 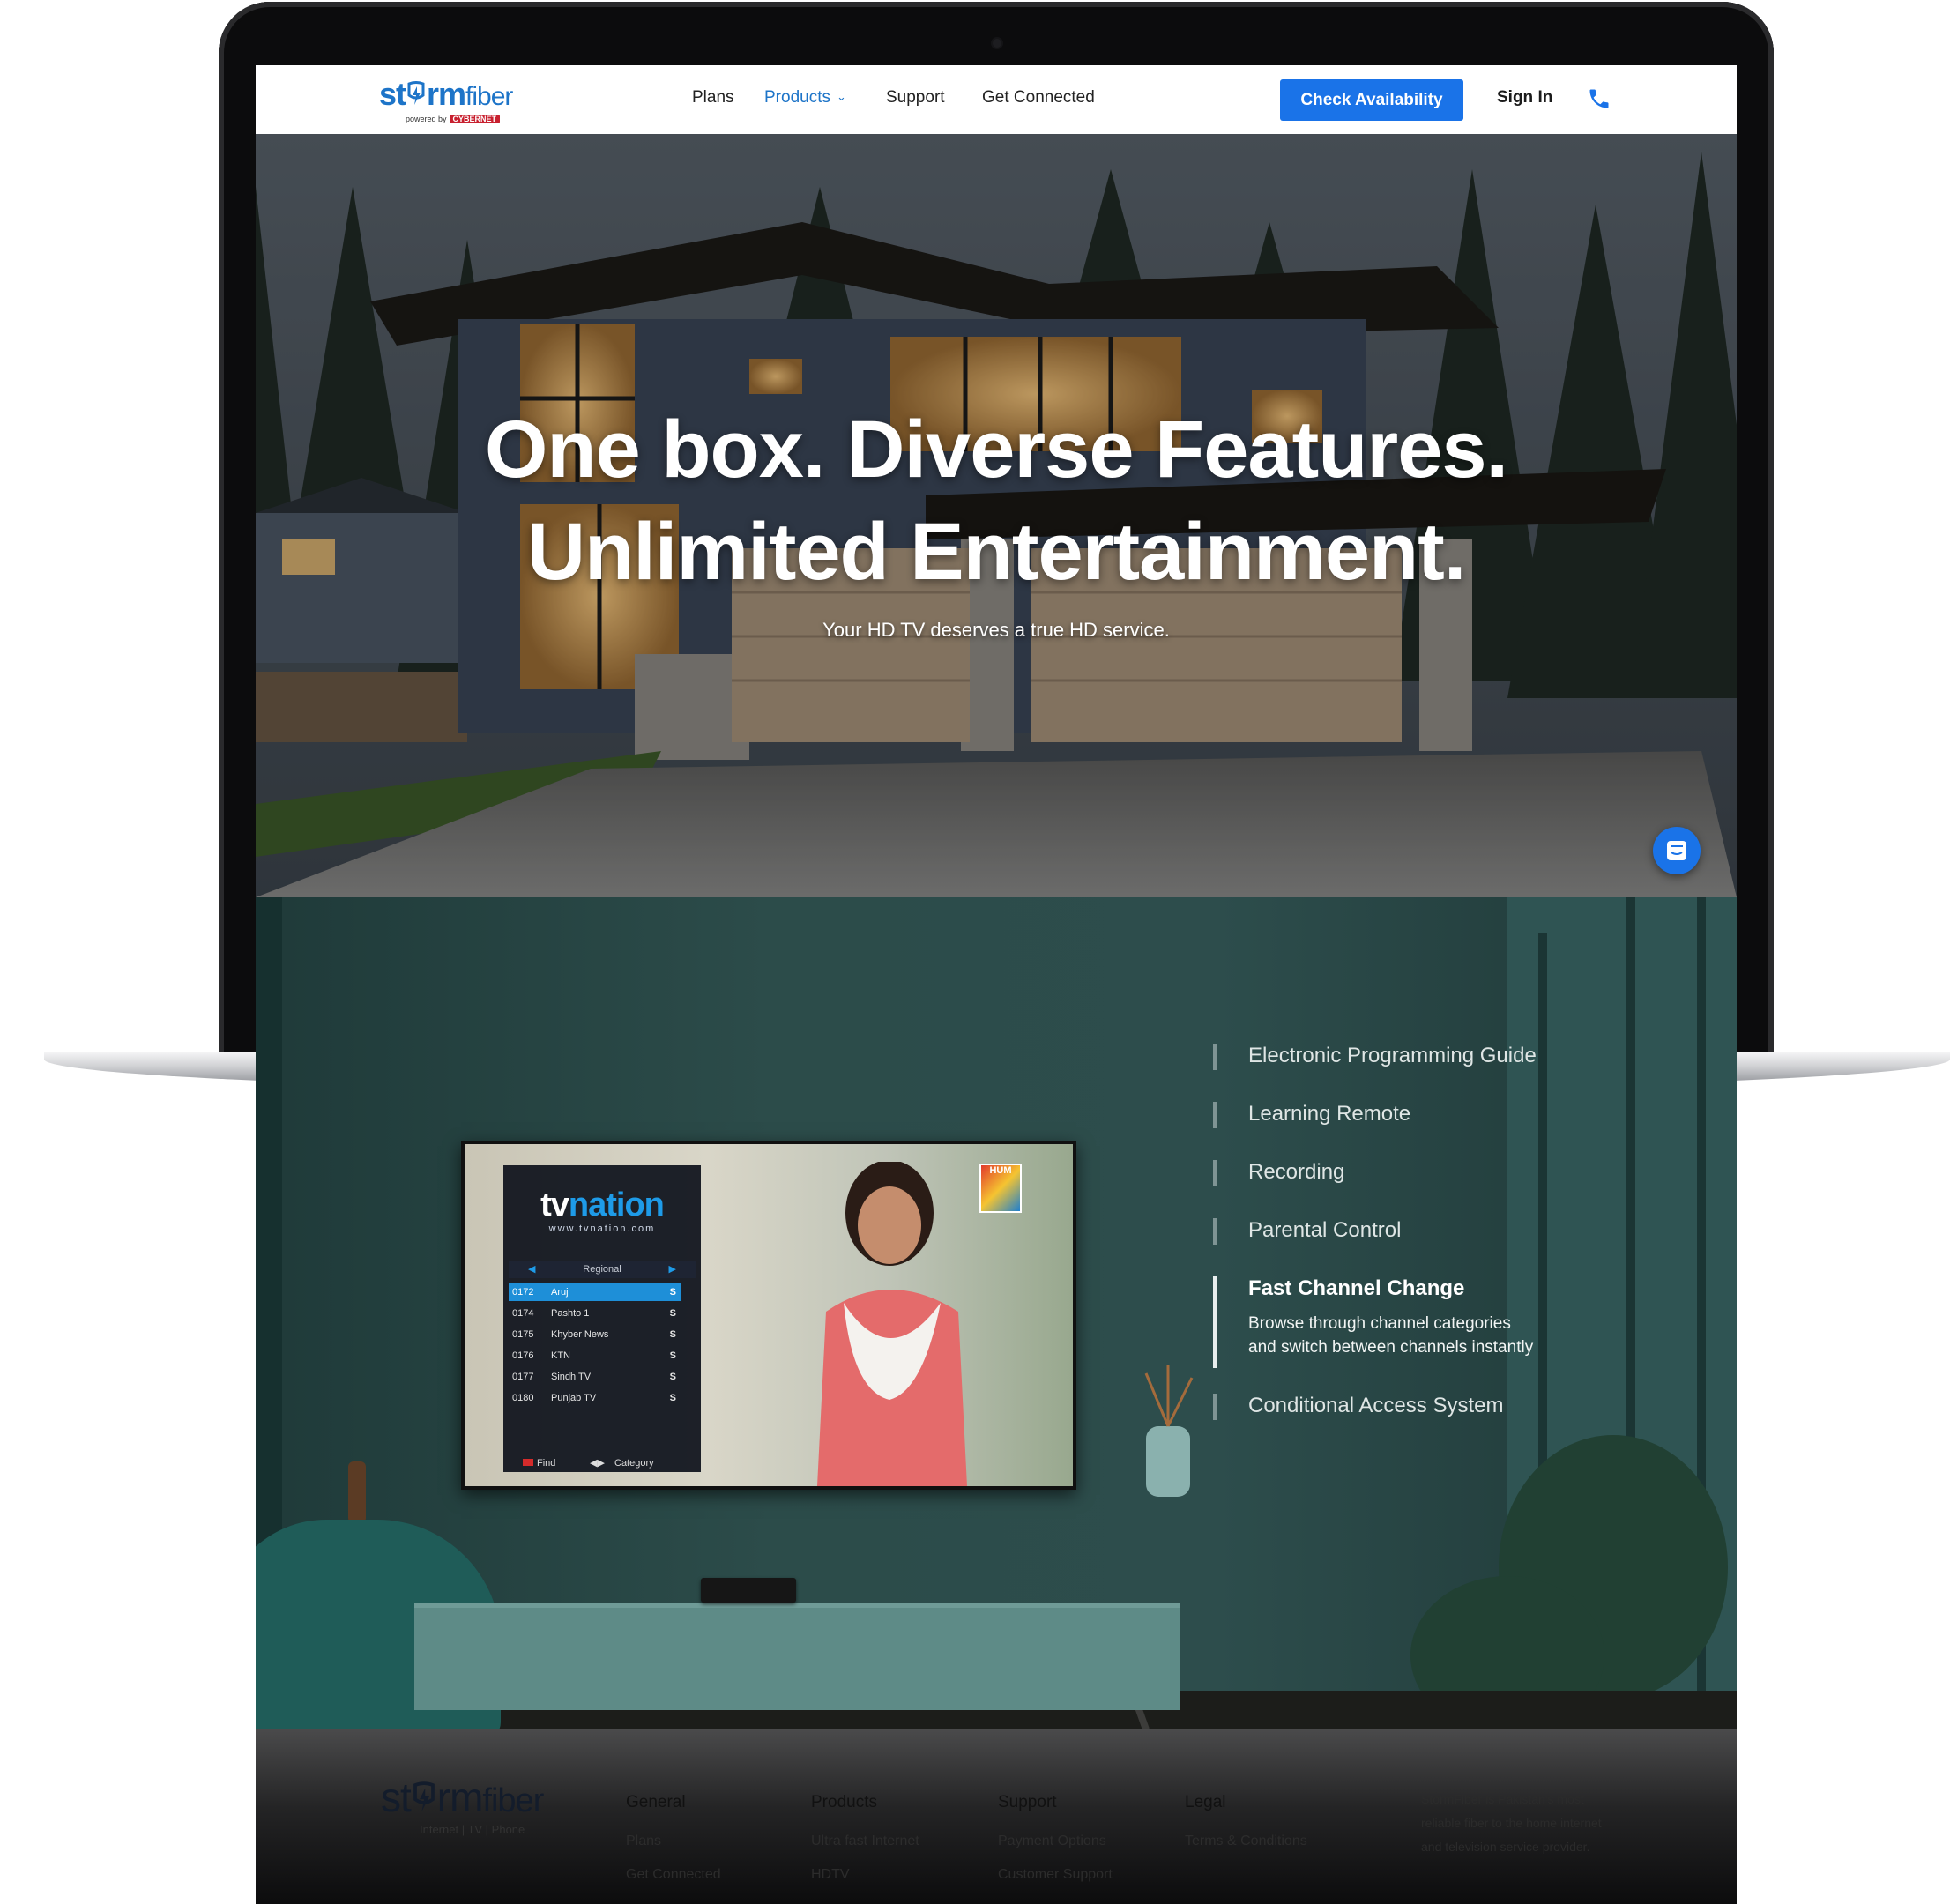 I want to click on chat-icon, so click(x=1676, y=851).